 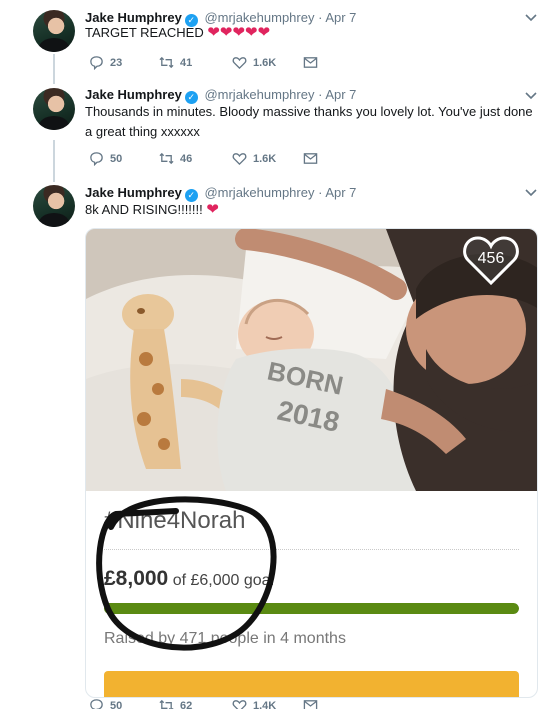 What do you see at coordinates (116, 62) in the screenshot?
I see `reply-count: 23` at bounding box center [116, 62].